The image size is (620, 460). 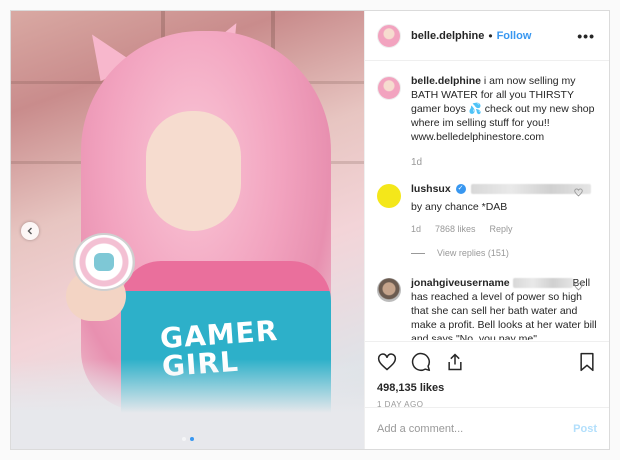 I want to click on view-replies-button: View replies (151), so click(x=504, y=253).